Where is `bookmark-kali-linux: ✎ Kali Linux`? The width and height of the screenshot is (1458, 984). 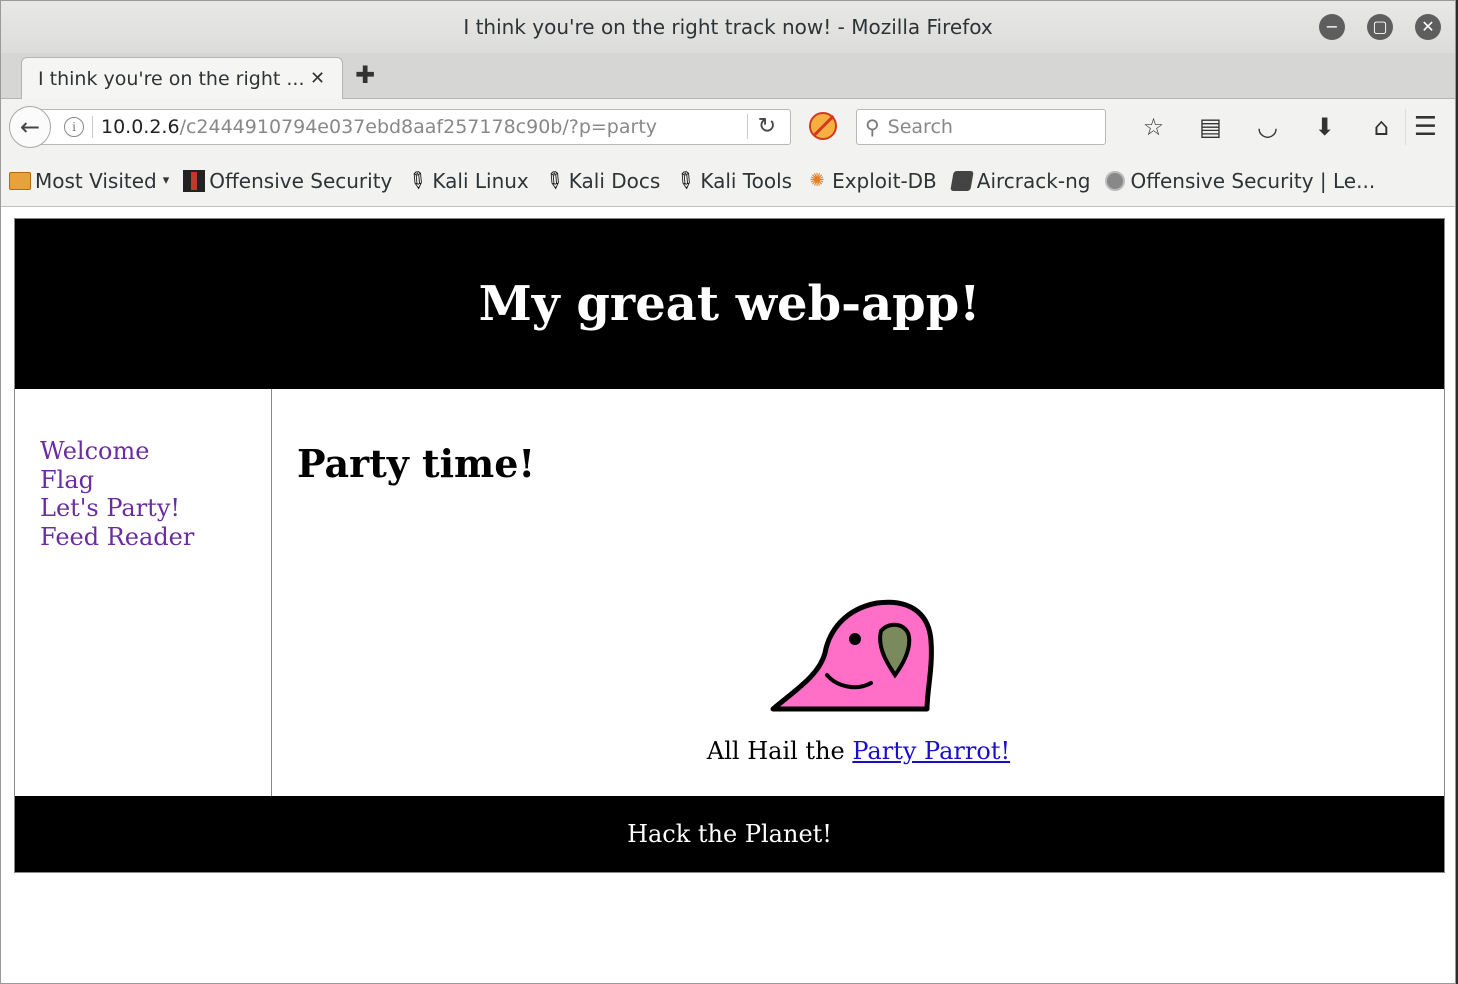
bookmark-kali-linux: ✎ Kali Linux is located at coordinates (465, 180).